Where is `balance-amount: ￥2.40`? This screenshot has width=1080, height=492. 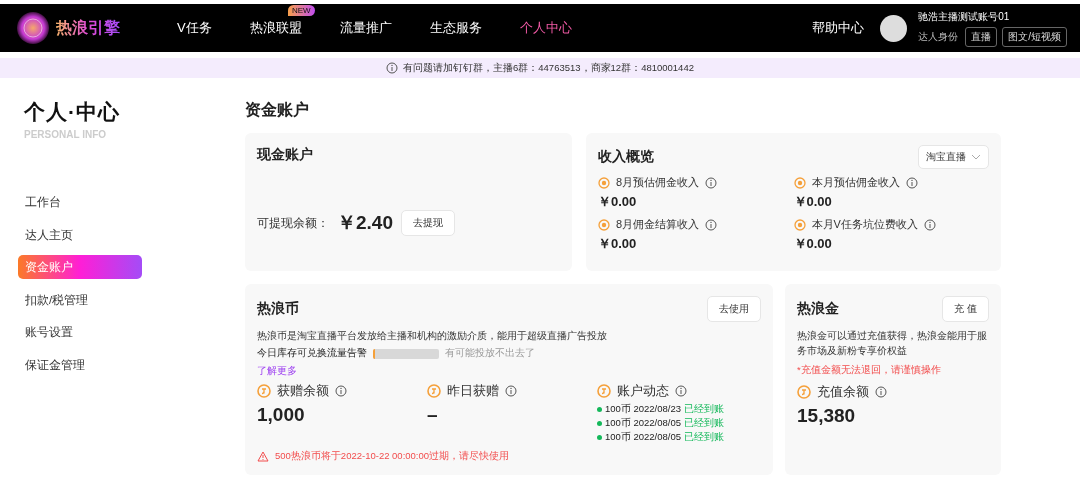 balance-amount: ￥2.40 is located at coordinates (365, 223).